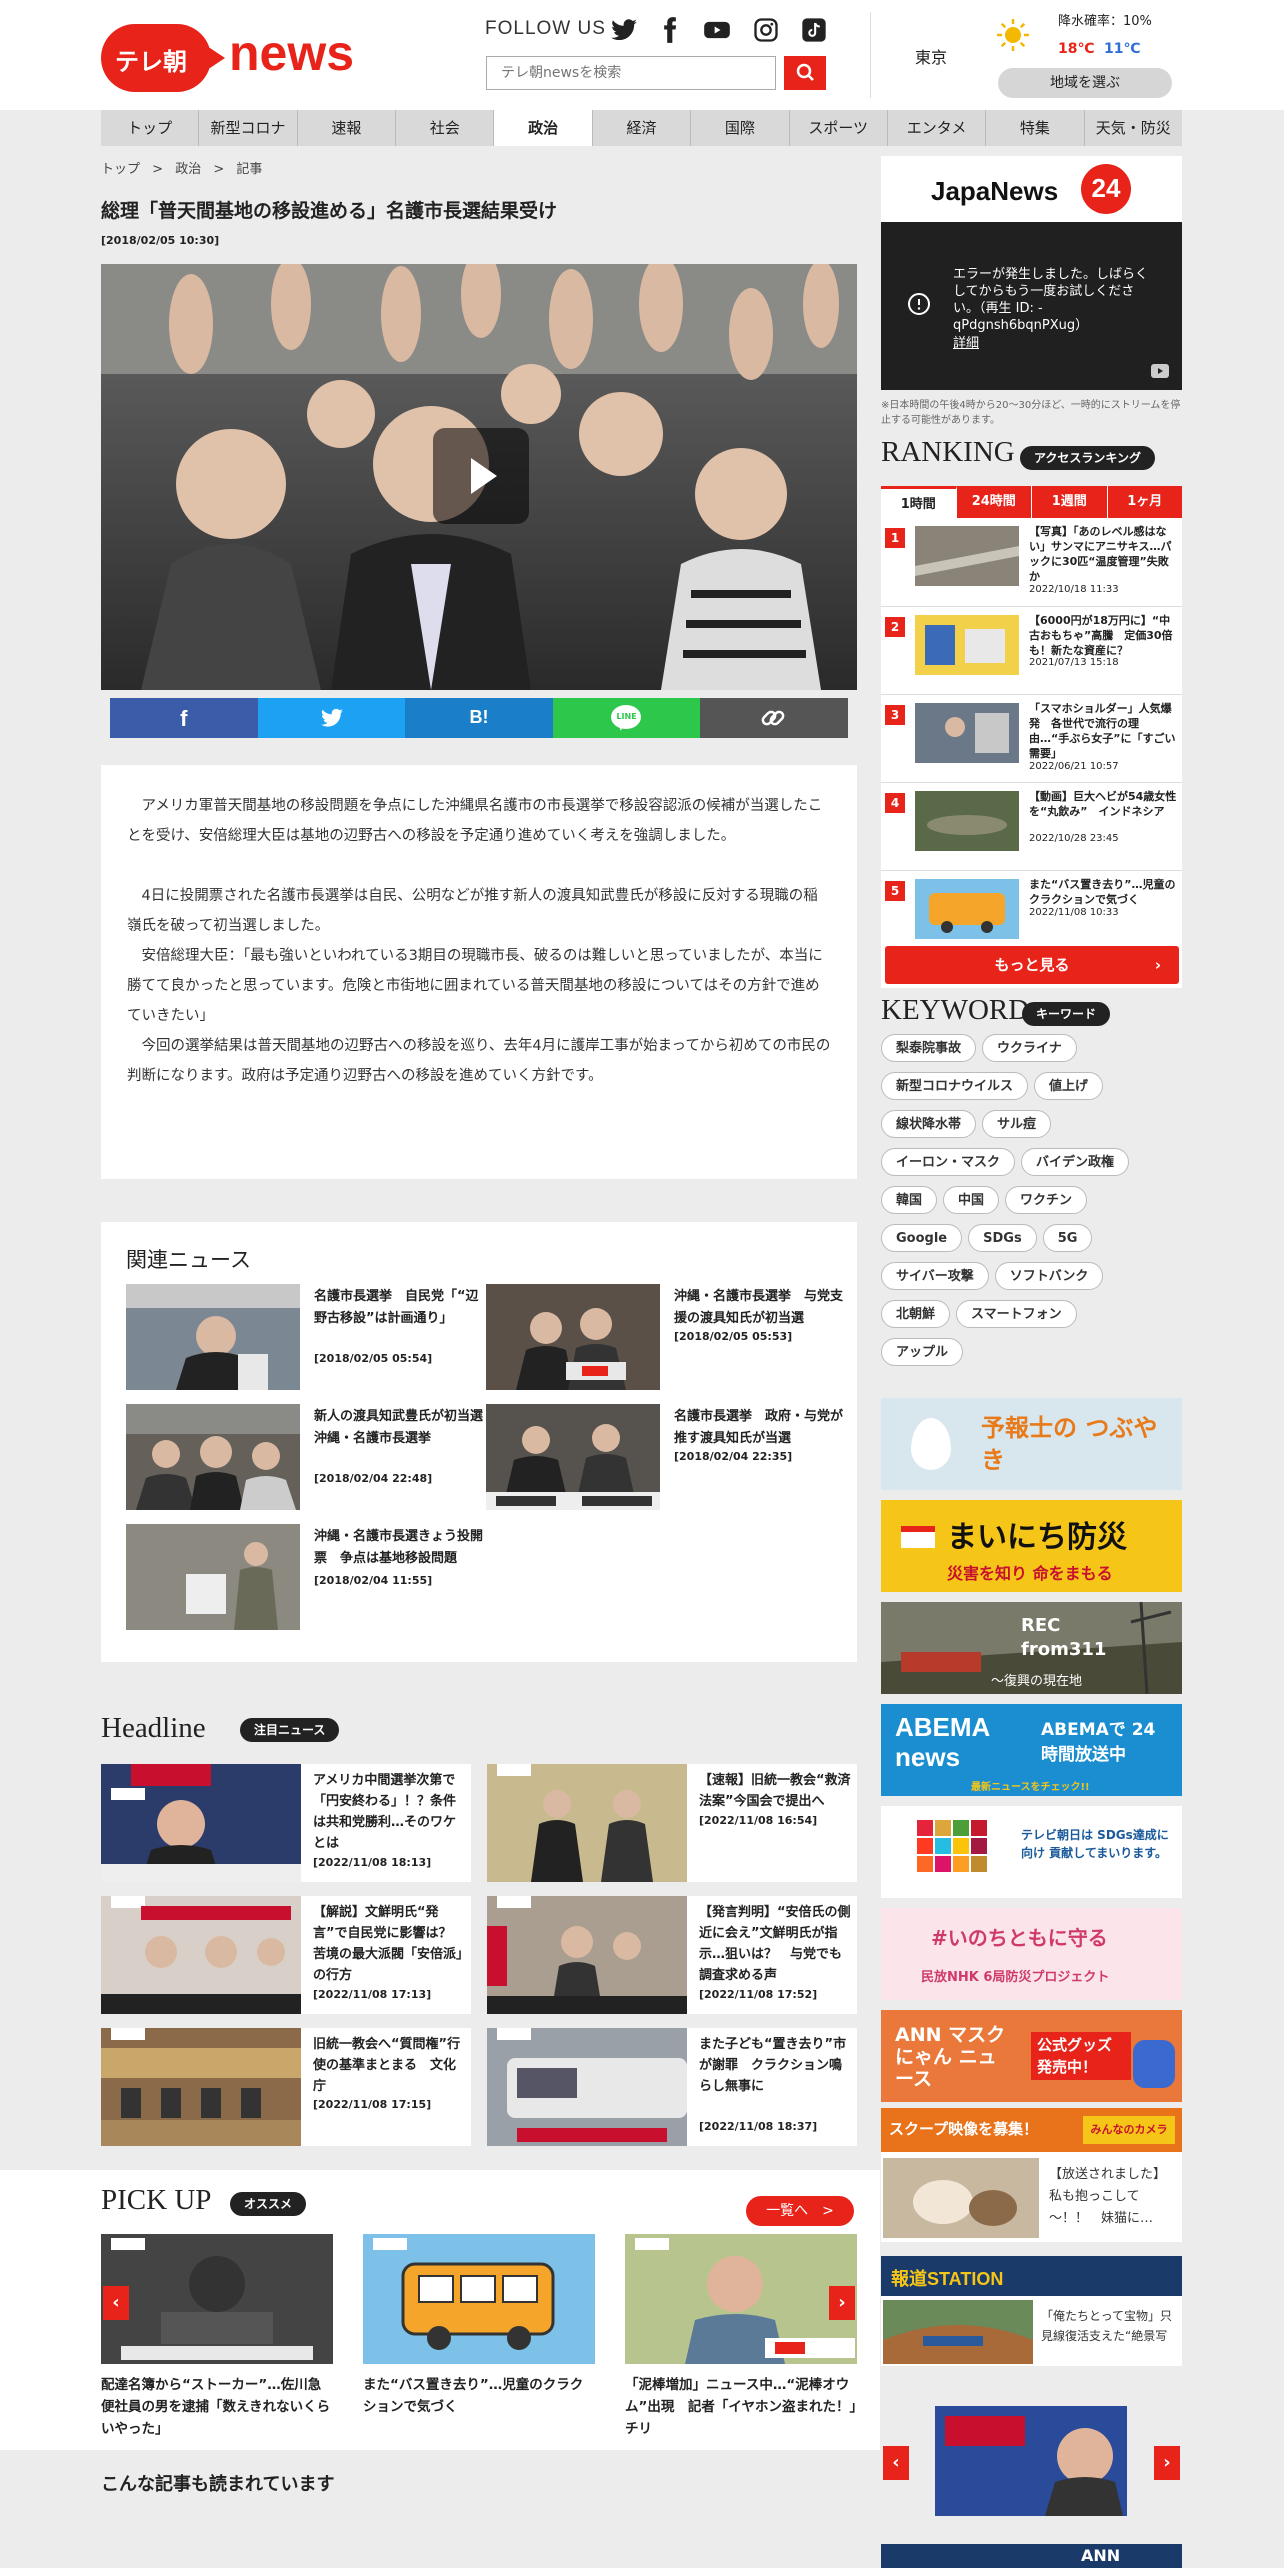 This screenshot has width=1284, height=2568. Describe the element at coordinates (184, 718) in the screenshot. I see `share-facebook-button: f` at that location.